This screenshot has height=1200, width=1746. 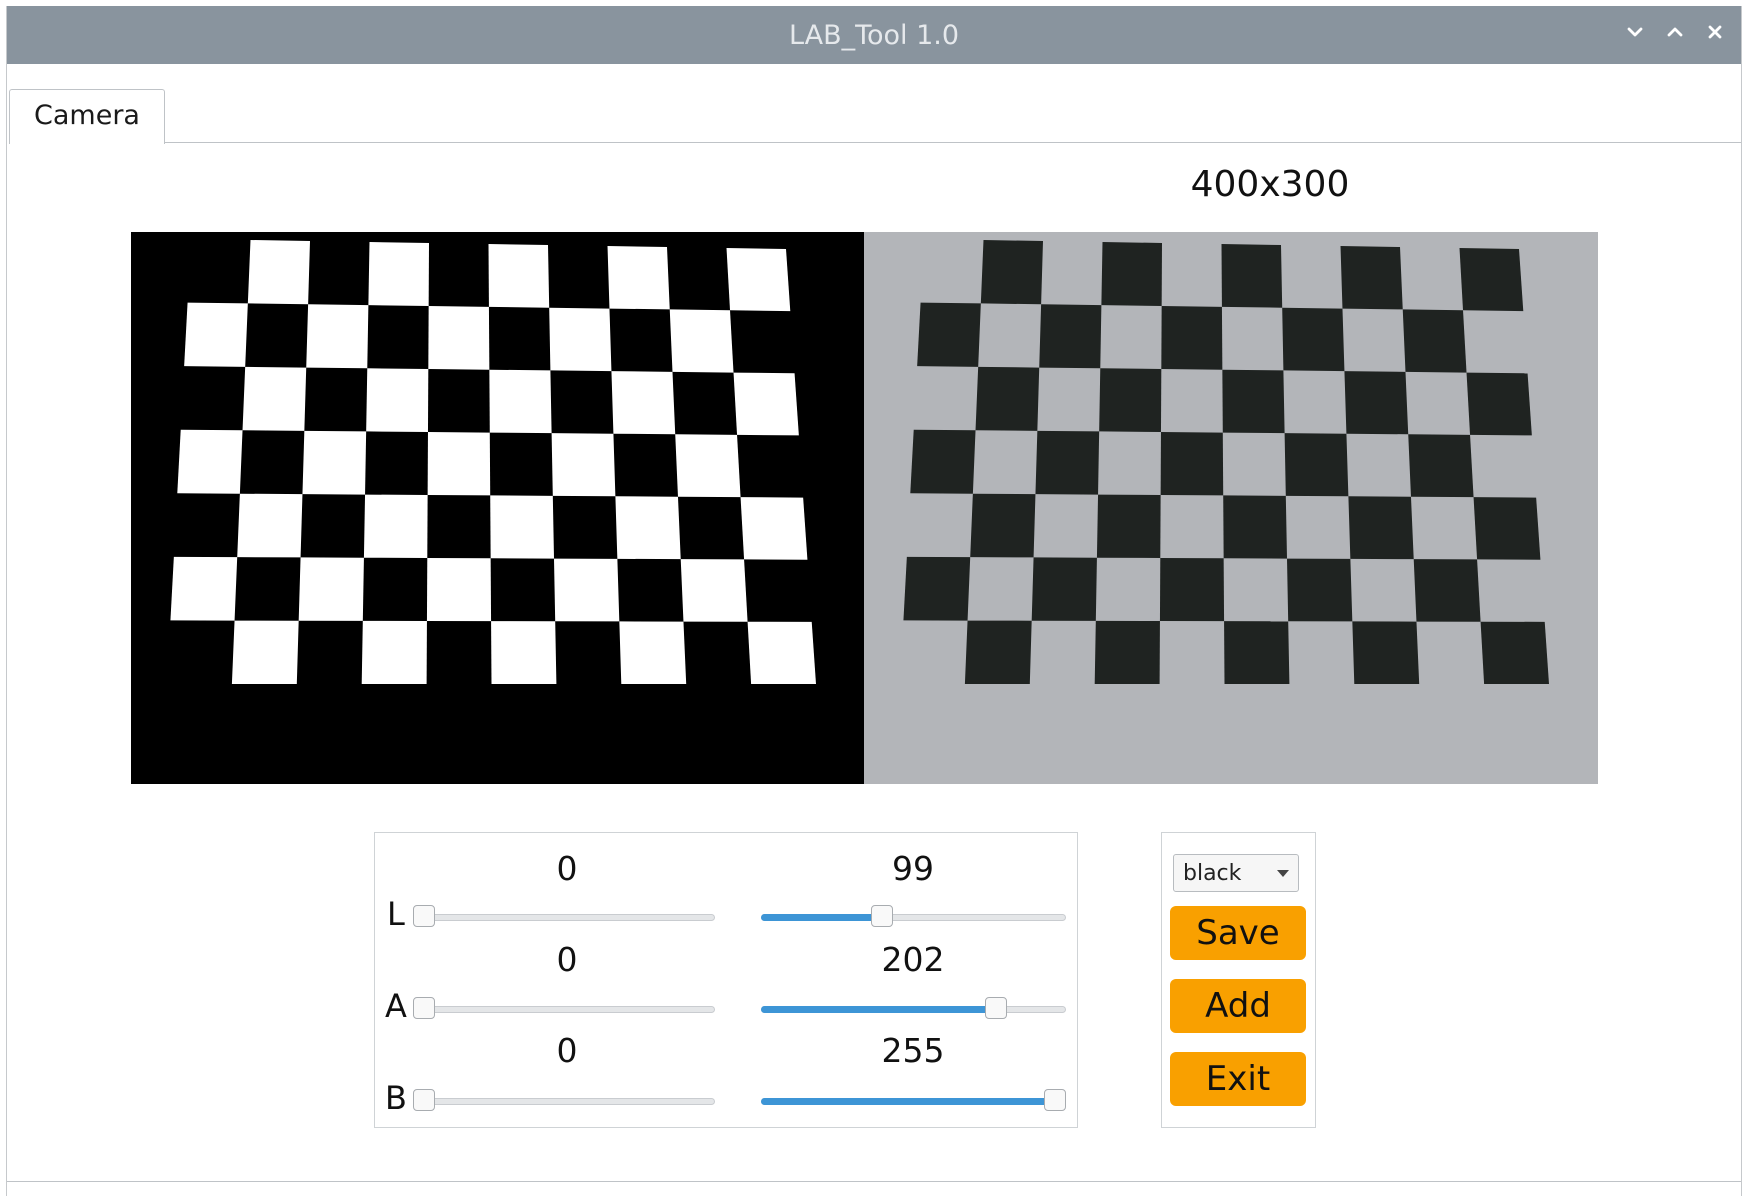 I want to click on dropdown-arrow-icon, so click(x=1283, y=873).